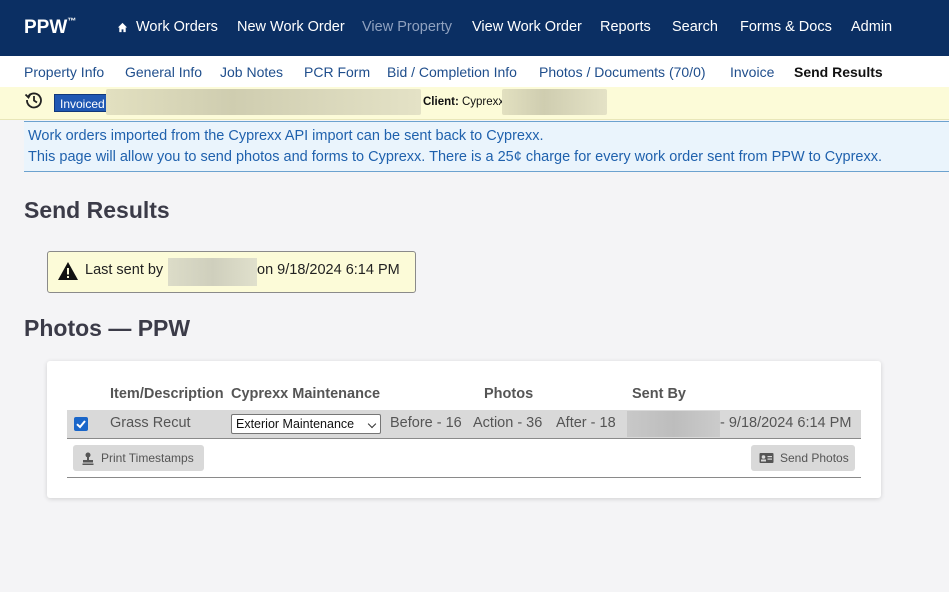 The image size is (949, 592). What do you see at coordinates (251, 72) in the screenshot?
I see `tab-job-notes: Job Notes` at bounding box center [251, 72].